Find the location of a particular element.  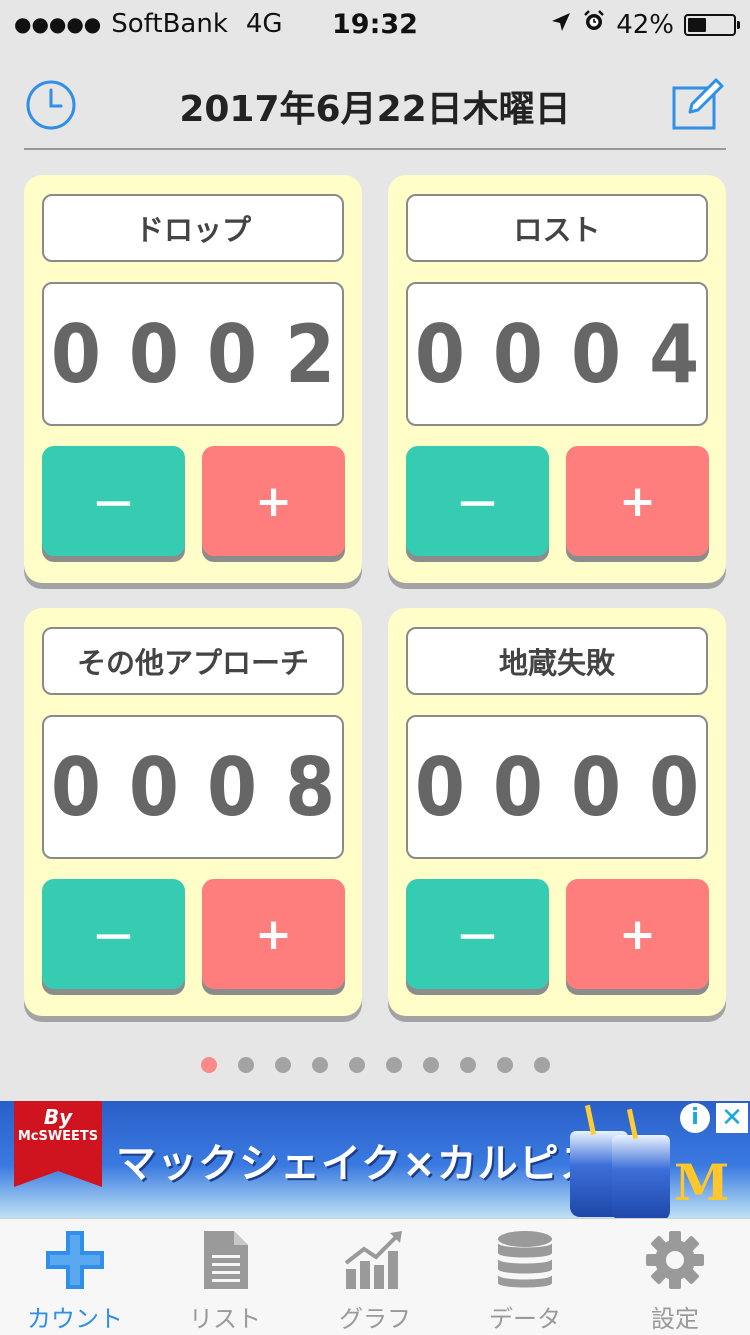

counter-card-2: ロスト 0004 － + is located at coordinates (557, 379).